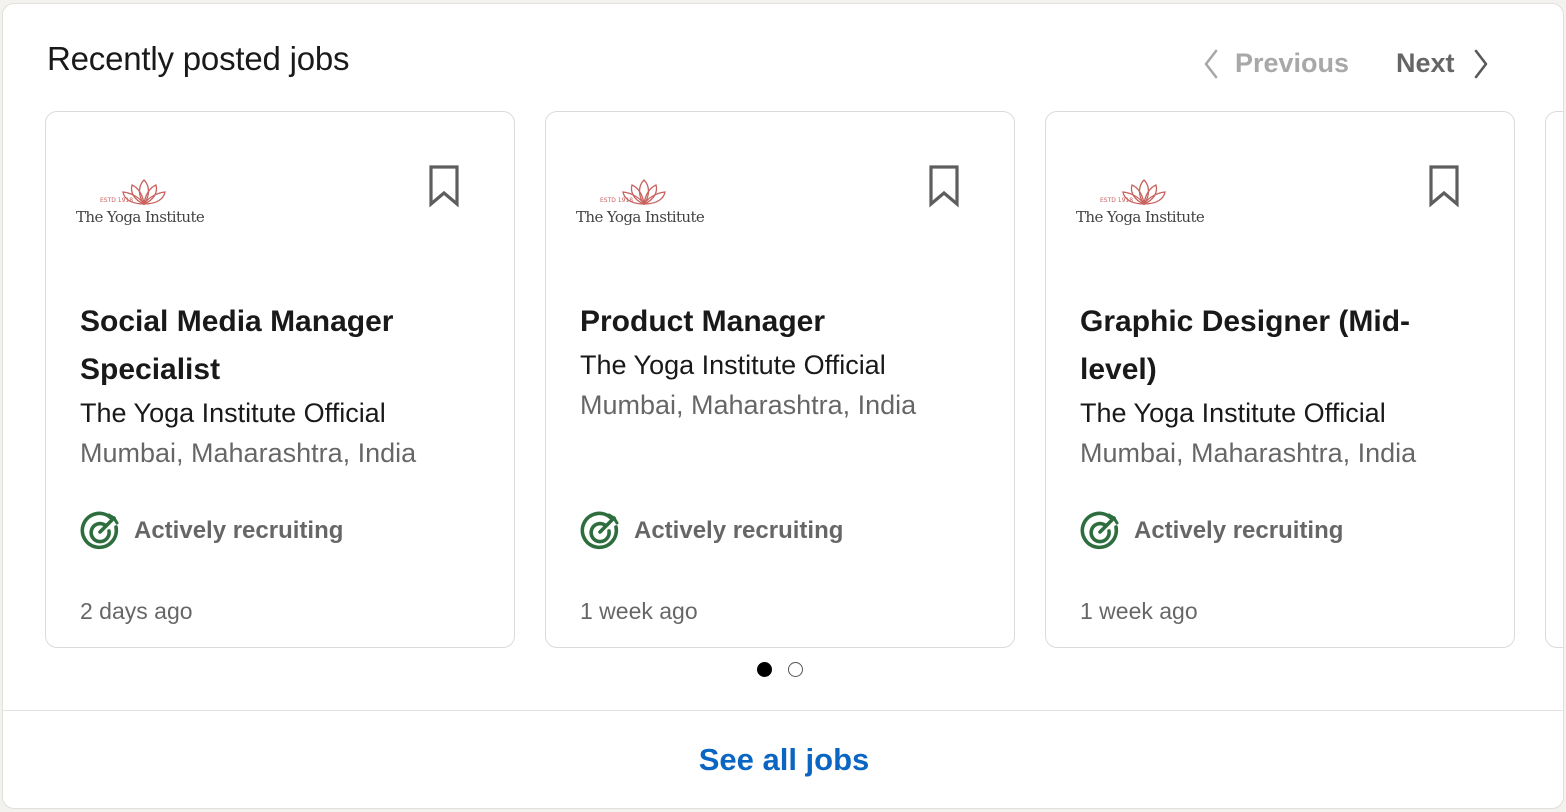  What do you see at coordinates (783, 710) in the screenshot?
I see `divider` at bounding box center [783, 710].